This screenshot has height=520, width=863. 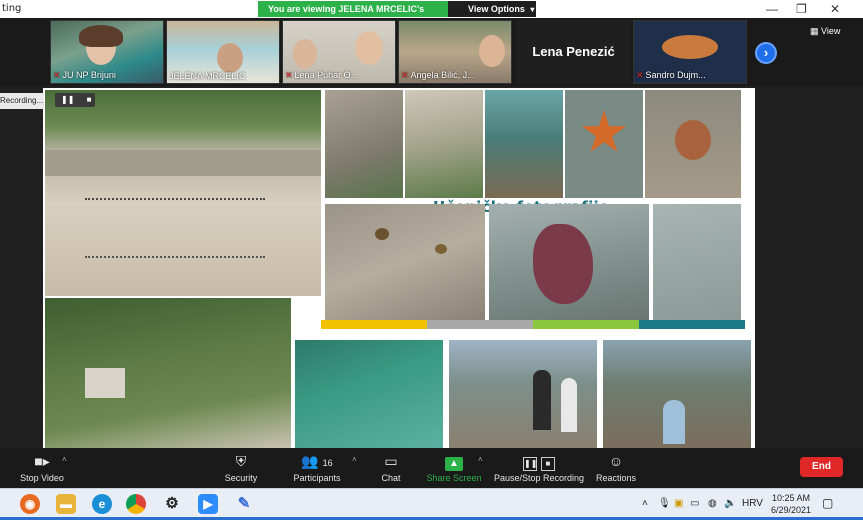 What do you see at coordinates (241, 478) in the screenshot?
I see `security-label: Security` at bounding box center [241, 478].